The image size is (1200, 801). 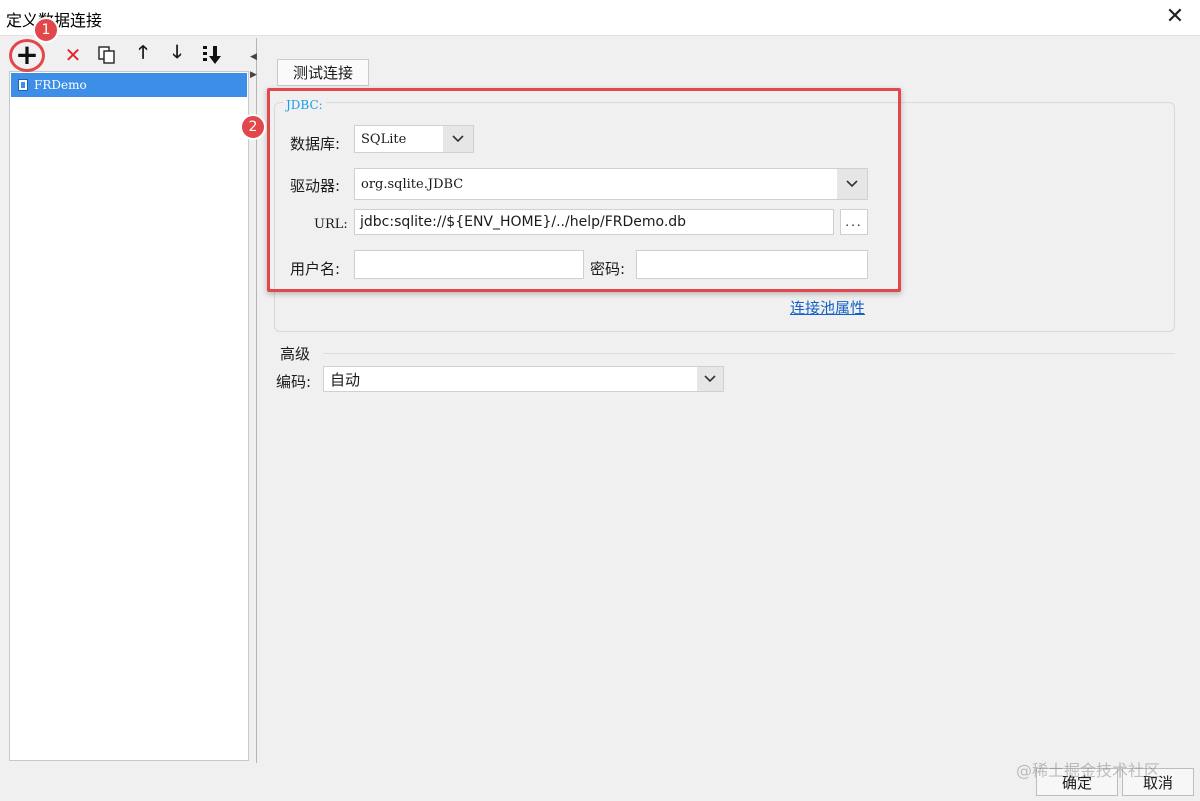 I want to click on annotation-box-jdbc, so click(x=584, y=190).